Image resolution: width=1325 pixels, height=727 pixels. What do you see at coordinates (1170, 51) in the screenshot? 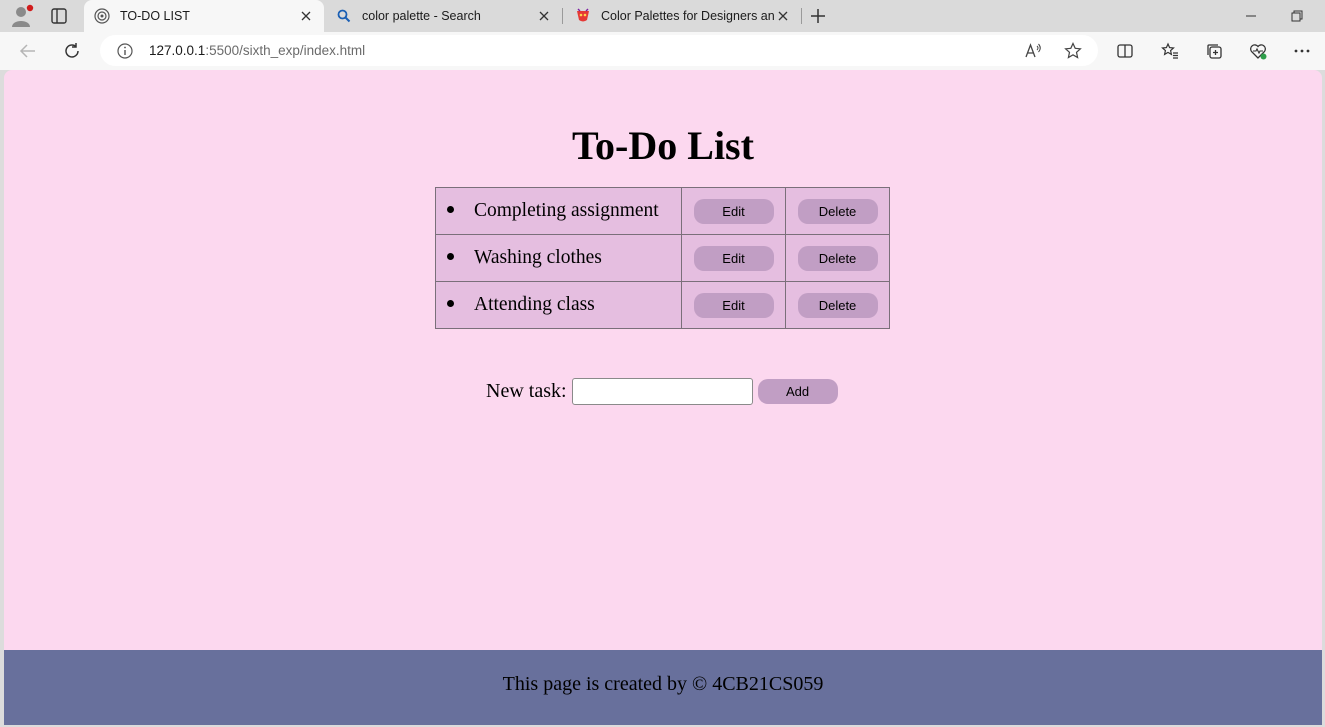
I see `favorites-icon` at bounding box center [1170, 51].